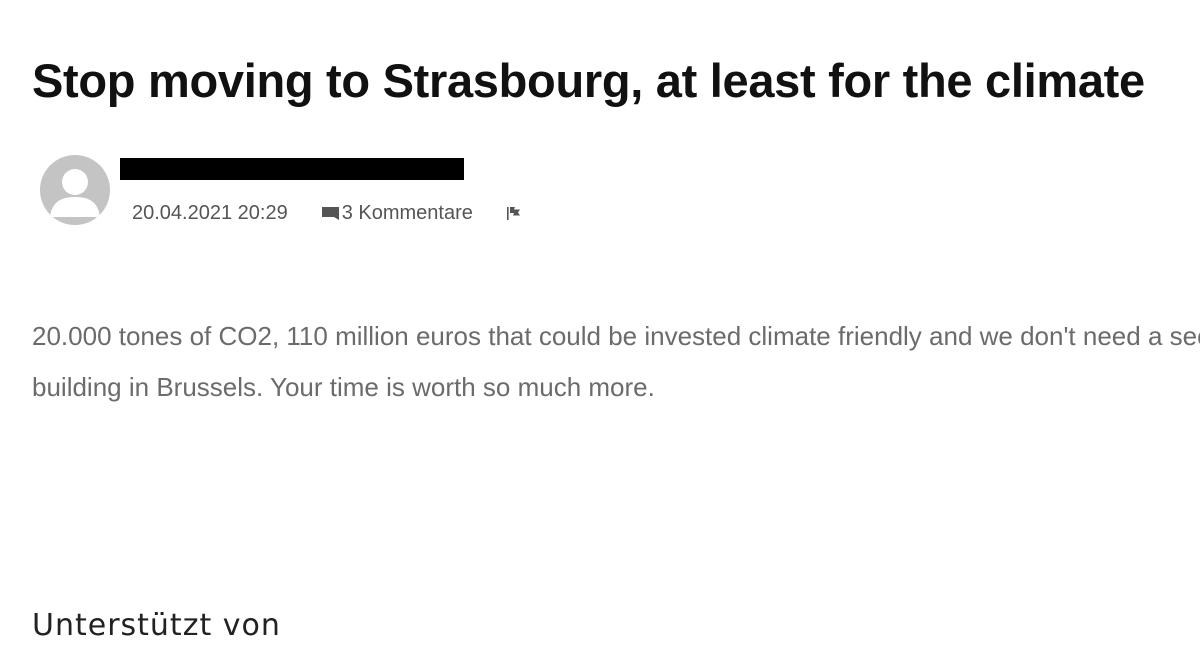 The width and height of the screenshot is (1200, 670). Describe the element at coordinates (75, 193) in the screenshot. I see `default-user-avatar-icon` at that location.